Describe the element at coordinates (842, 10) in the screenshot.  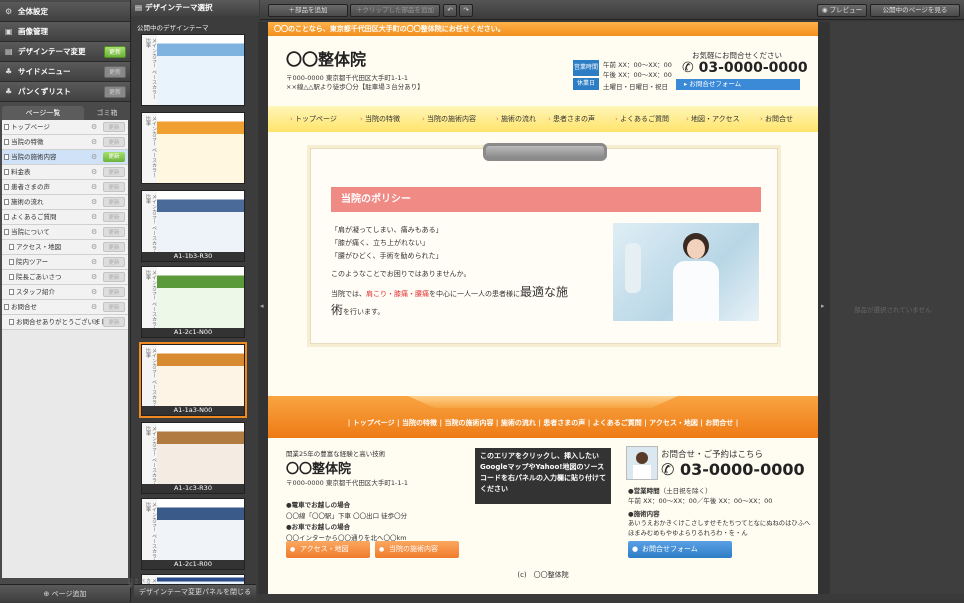
I see `preview-button: ◉ プレビュー` at that location.